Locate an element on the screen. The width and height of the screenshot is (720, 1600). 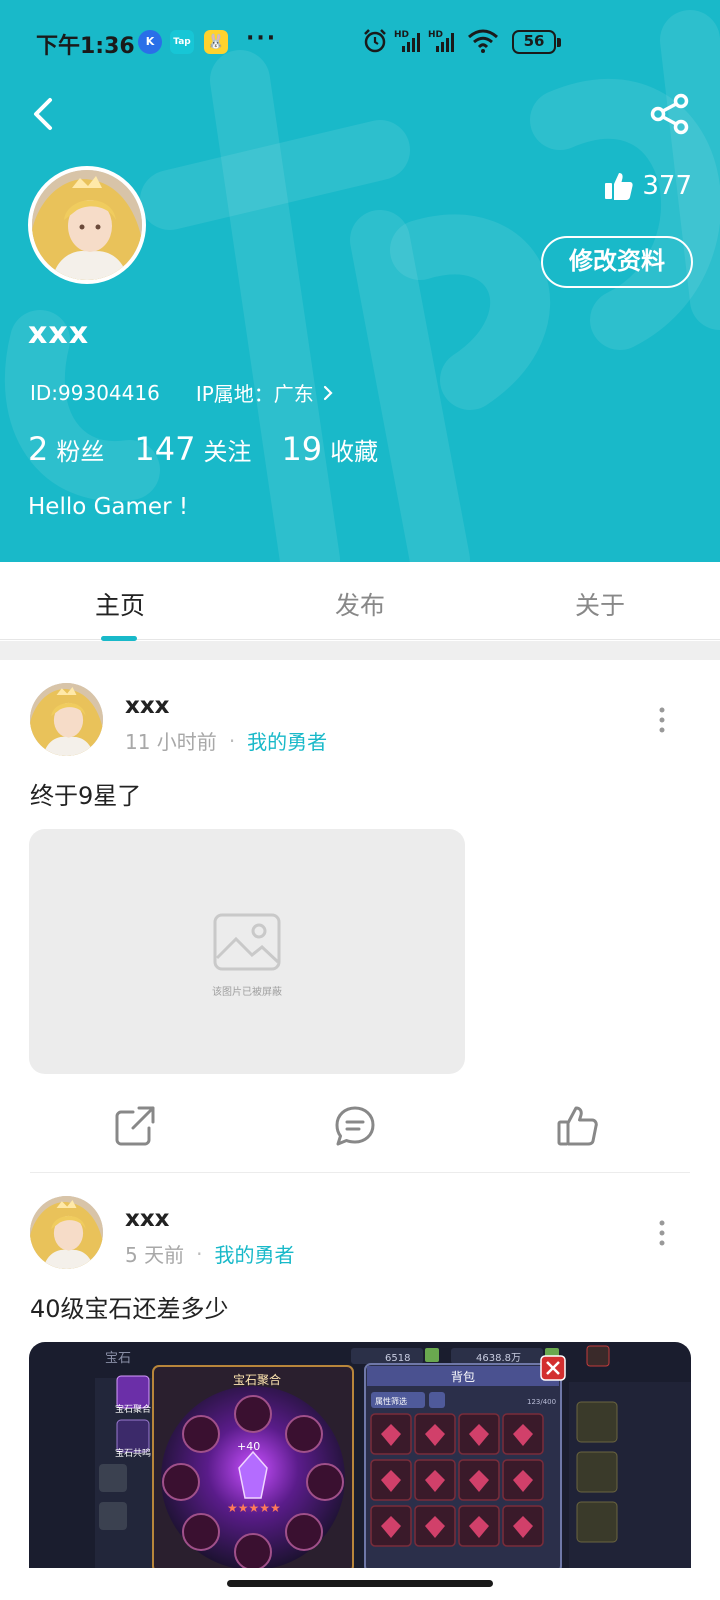
gold-text: 4638.8万 is located at coordinates (498, 1358).